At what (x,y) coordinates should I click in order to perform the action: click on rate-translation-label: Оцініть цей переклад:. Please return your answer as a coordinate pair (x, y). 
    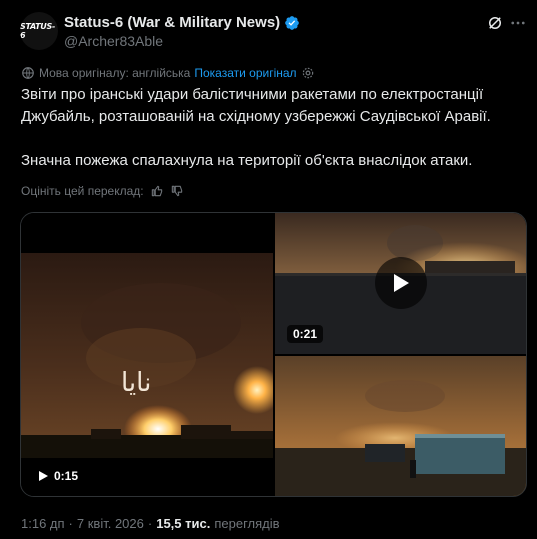
    Looking at the image, I should click on (82, 191).